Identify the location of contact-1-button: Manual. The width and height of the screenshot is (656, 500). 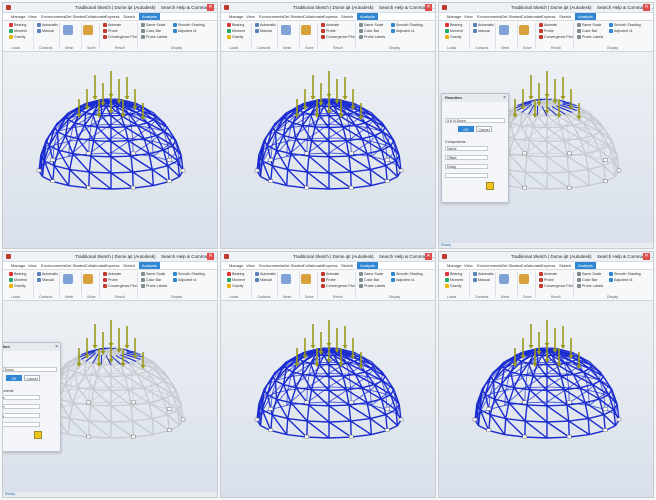
(45, 31).